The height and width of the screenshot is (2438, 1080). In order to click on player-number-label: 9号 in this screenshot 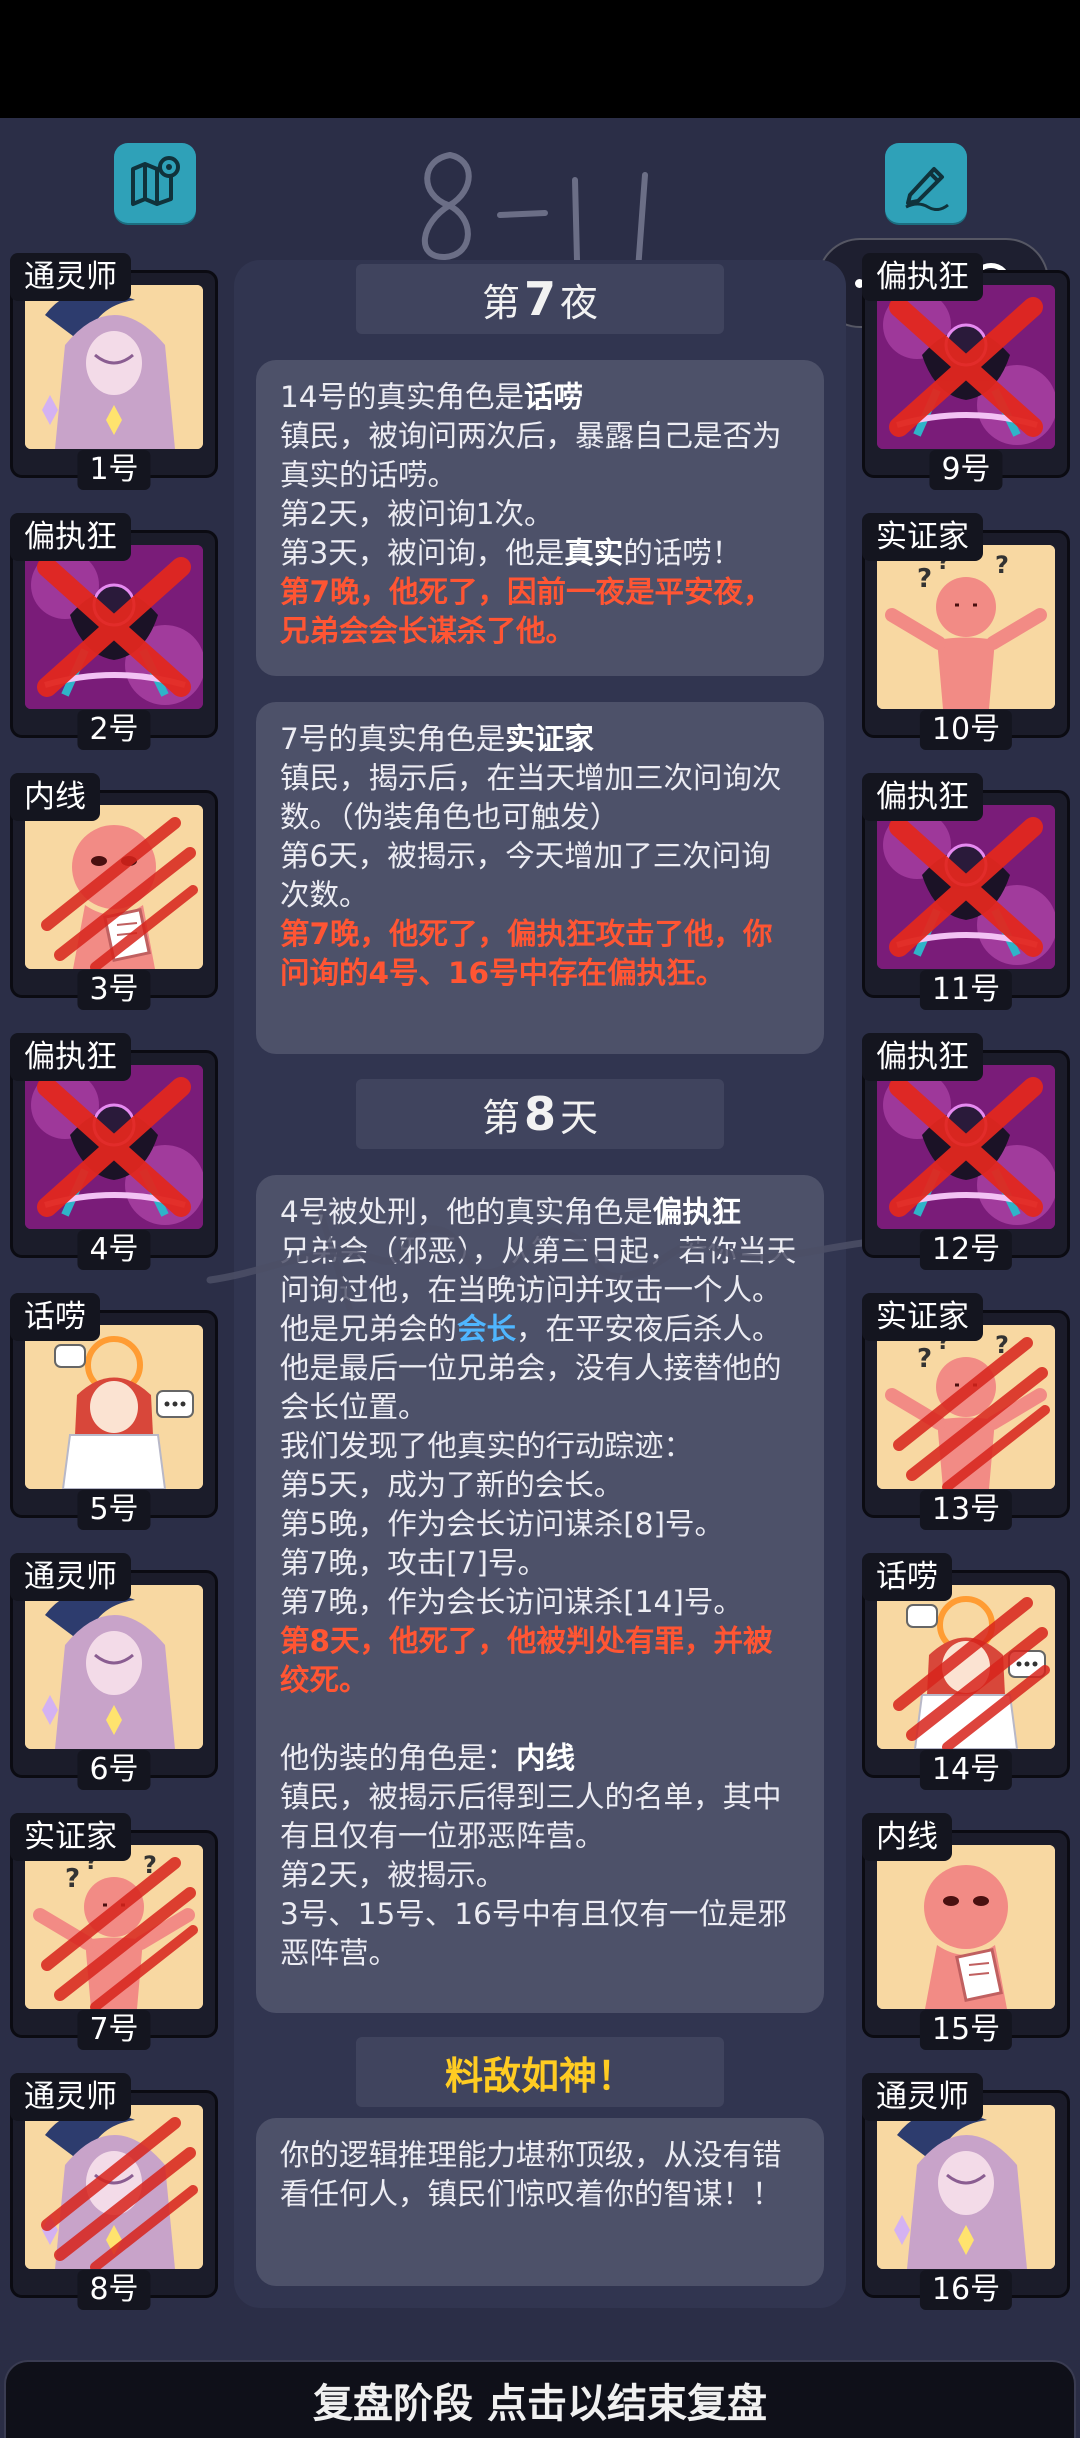, I will do `click(966, 470)`.